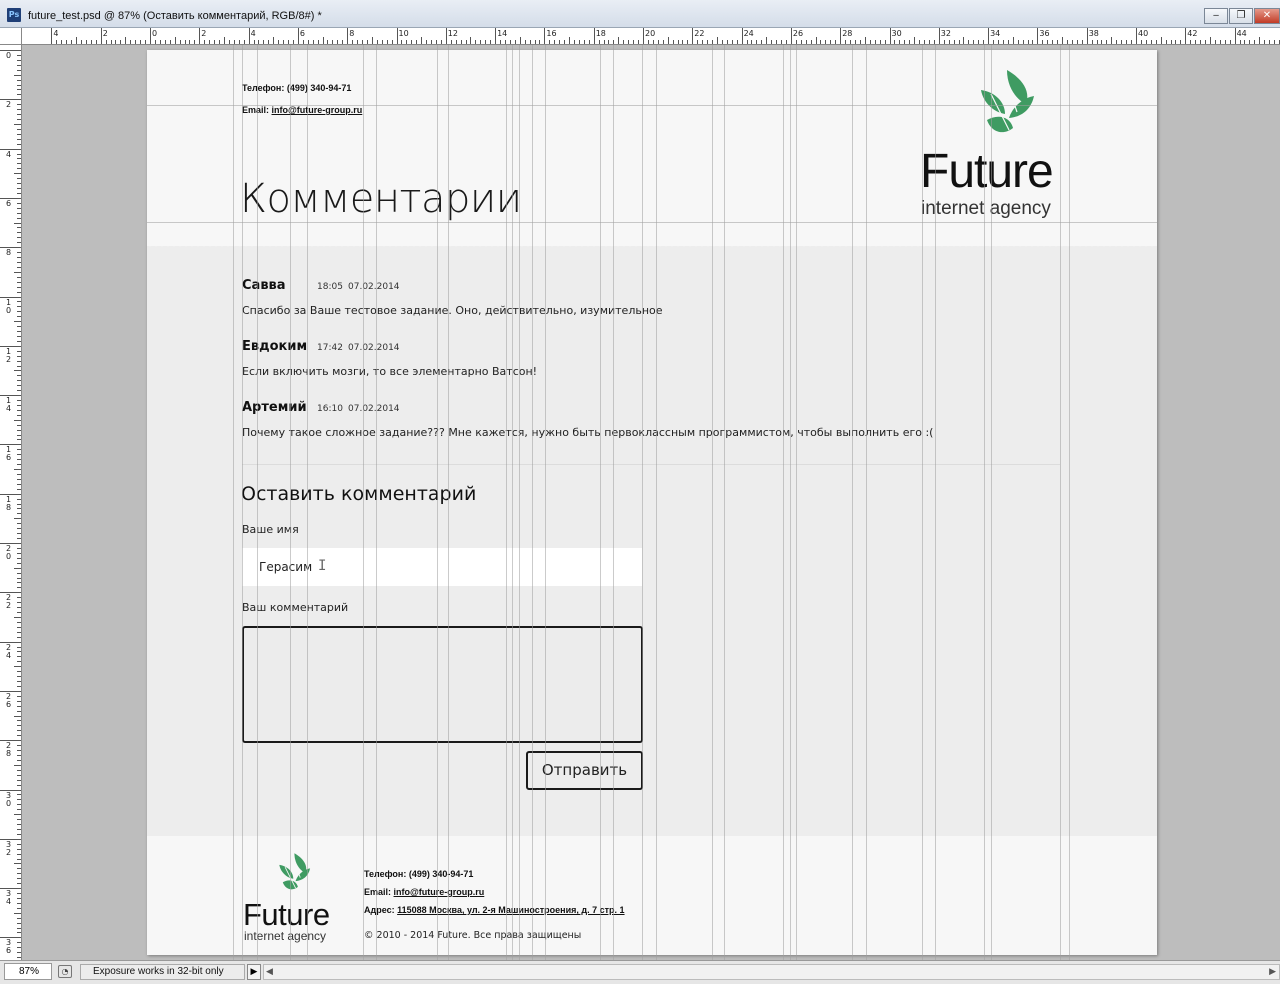  I want to click on close-button: ✕, so click(1267, 16).